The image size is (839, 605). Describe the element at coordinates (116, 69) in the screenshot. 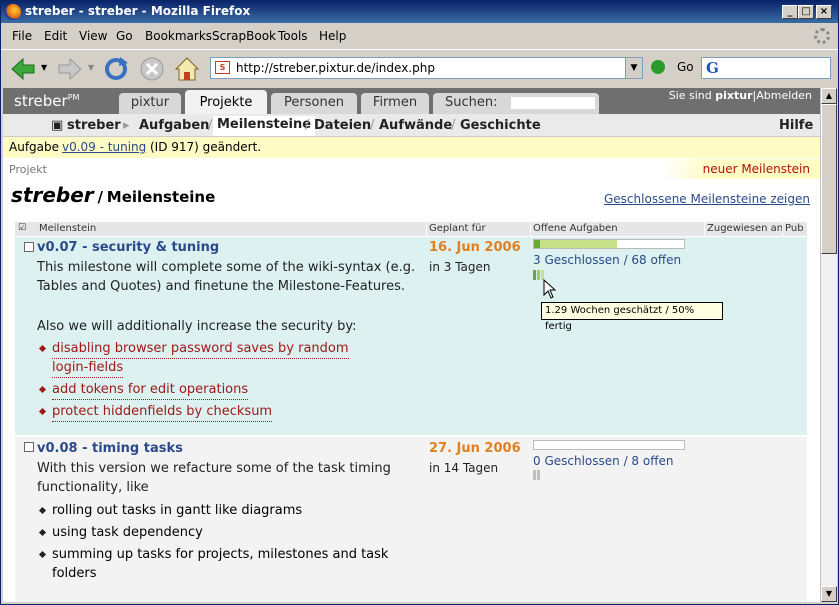

I see `reload-icon` at that location.